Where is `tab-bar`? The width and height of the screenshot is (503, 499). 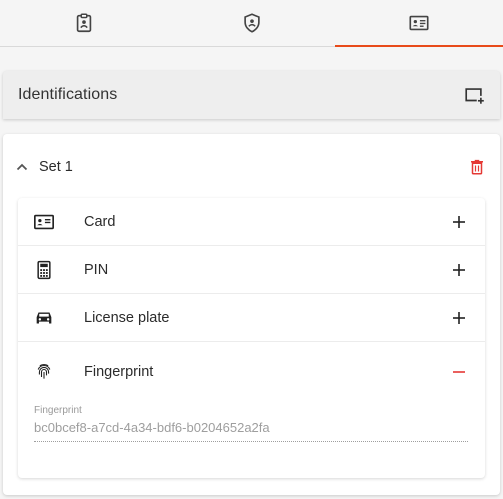 tab-bar is located at coordinates (251, 23).